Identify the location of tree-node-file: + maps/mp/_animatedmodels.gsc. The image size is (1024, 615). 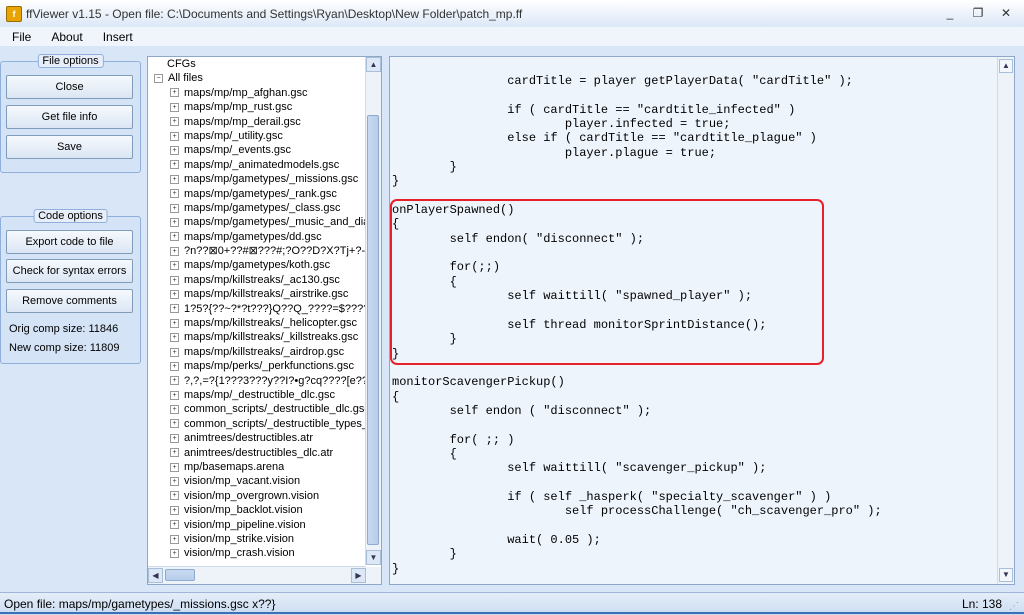
(257, 165).